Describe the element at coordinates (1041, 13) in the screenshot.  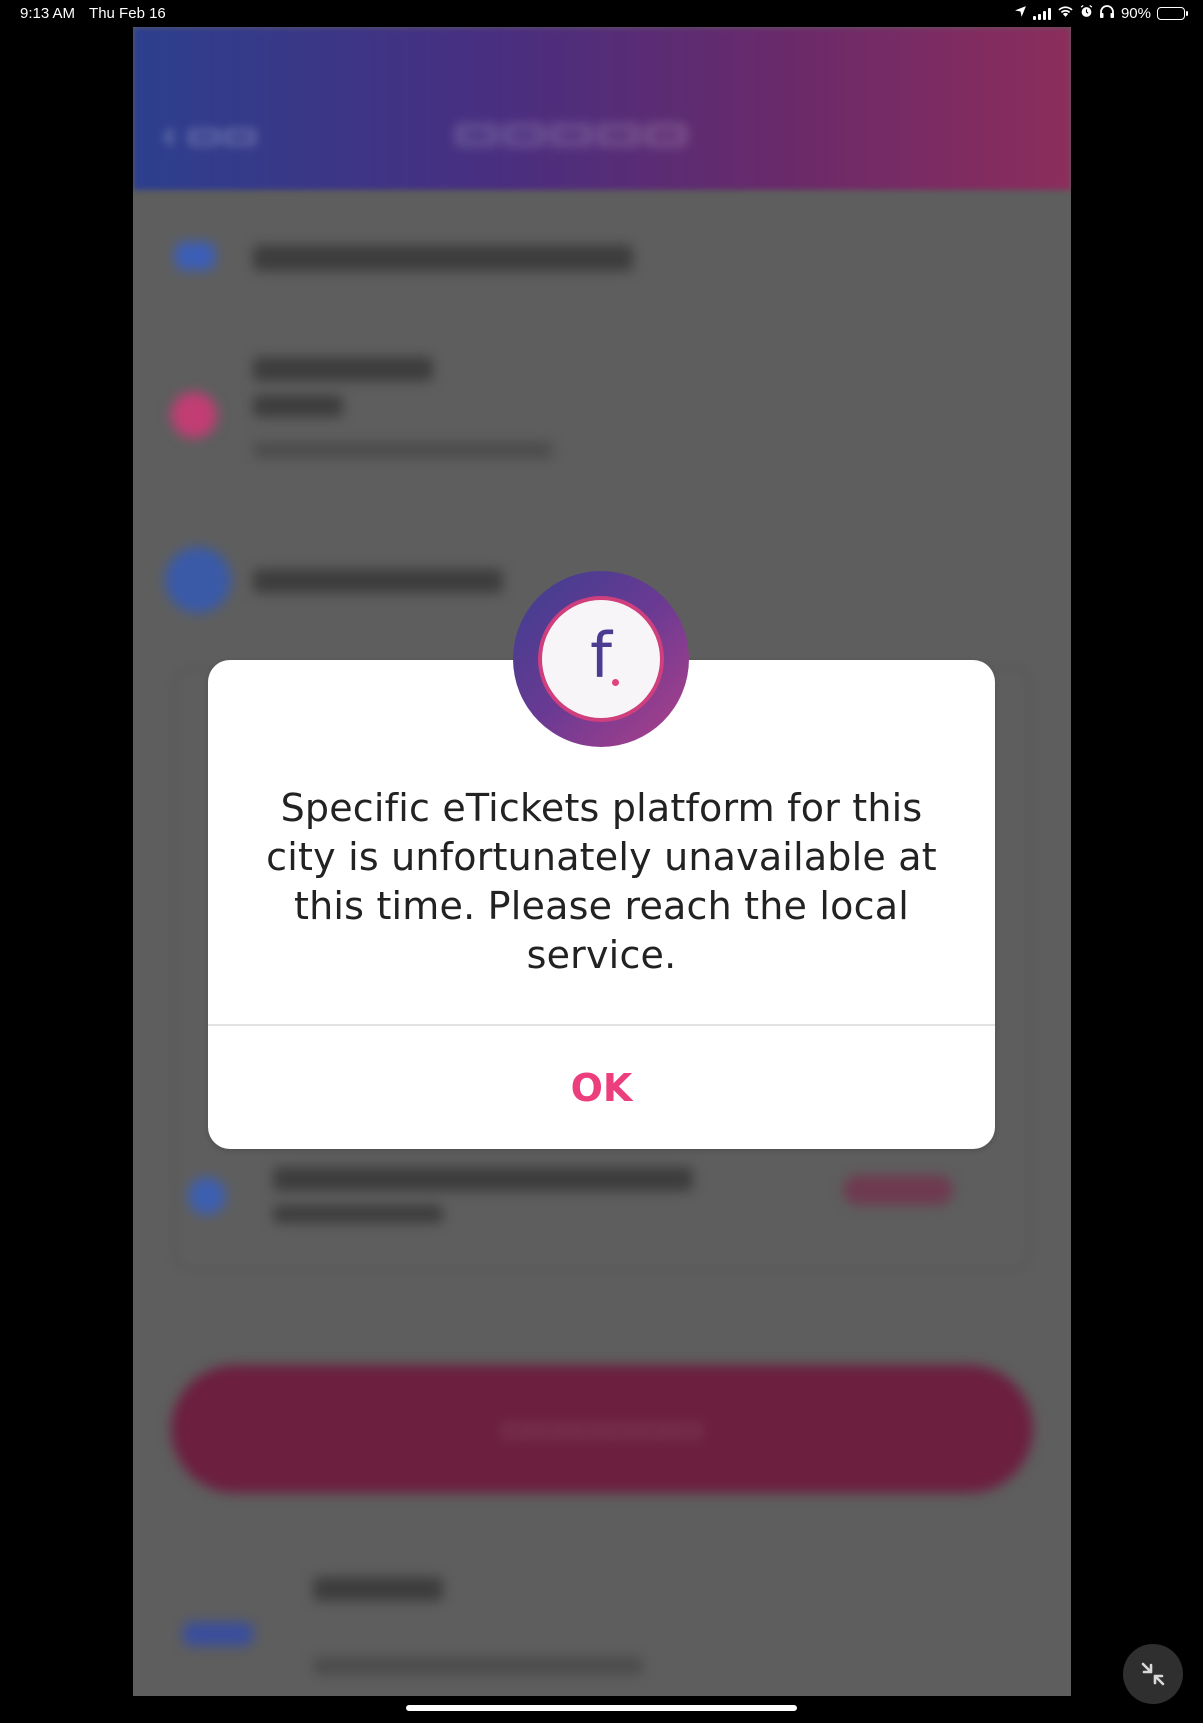
I see `signal-icon` at that location.